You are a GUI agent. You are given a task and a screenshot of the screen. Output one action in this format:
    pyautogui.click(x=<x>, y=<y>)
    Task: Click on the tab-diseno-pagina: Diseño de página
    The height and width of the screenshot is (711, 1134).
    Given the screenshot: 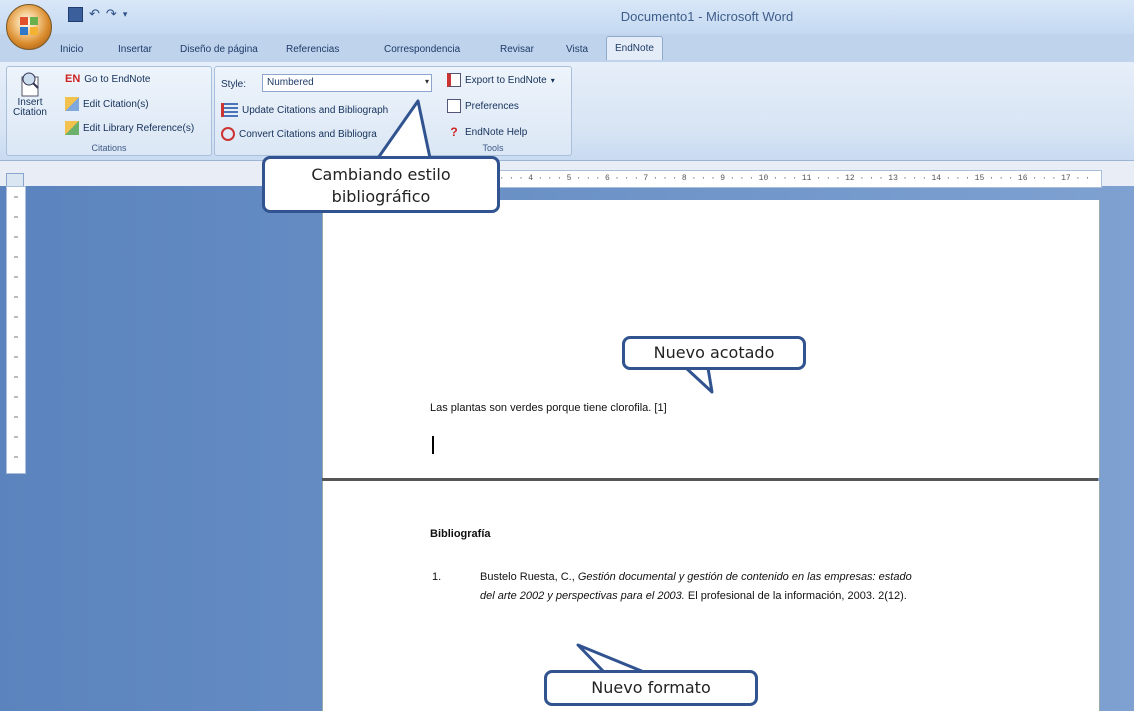 What is the action you would take?
    pyautogui.click(x=219, y=49)
    